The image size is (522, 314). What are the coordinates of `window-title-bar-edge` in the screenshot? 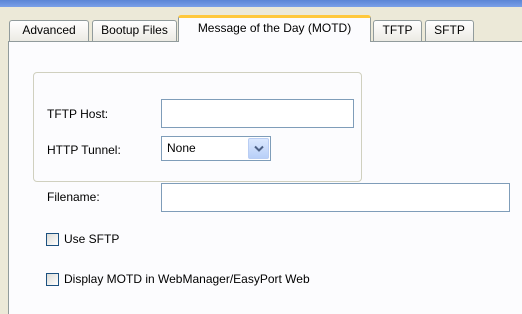 It's located at (261, 3).